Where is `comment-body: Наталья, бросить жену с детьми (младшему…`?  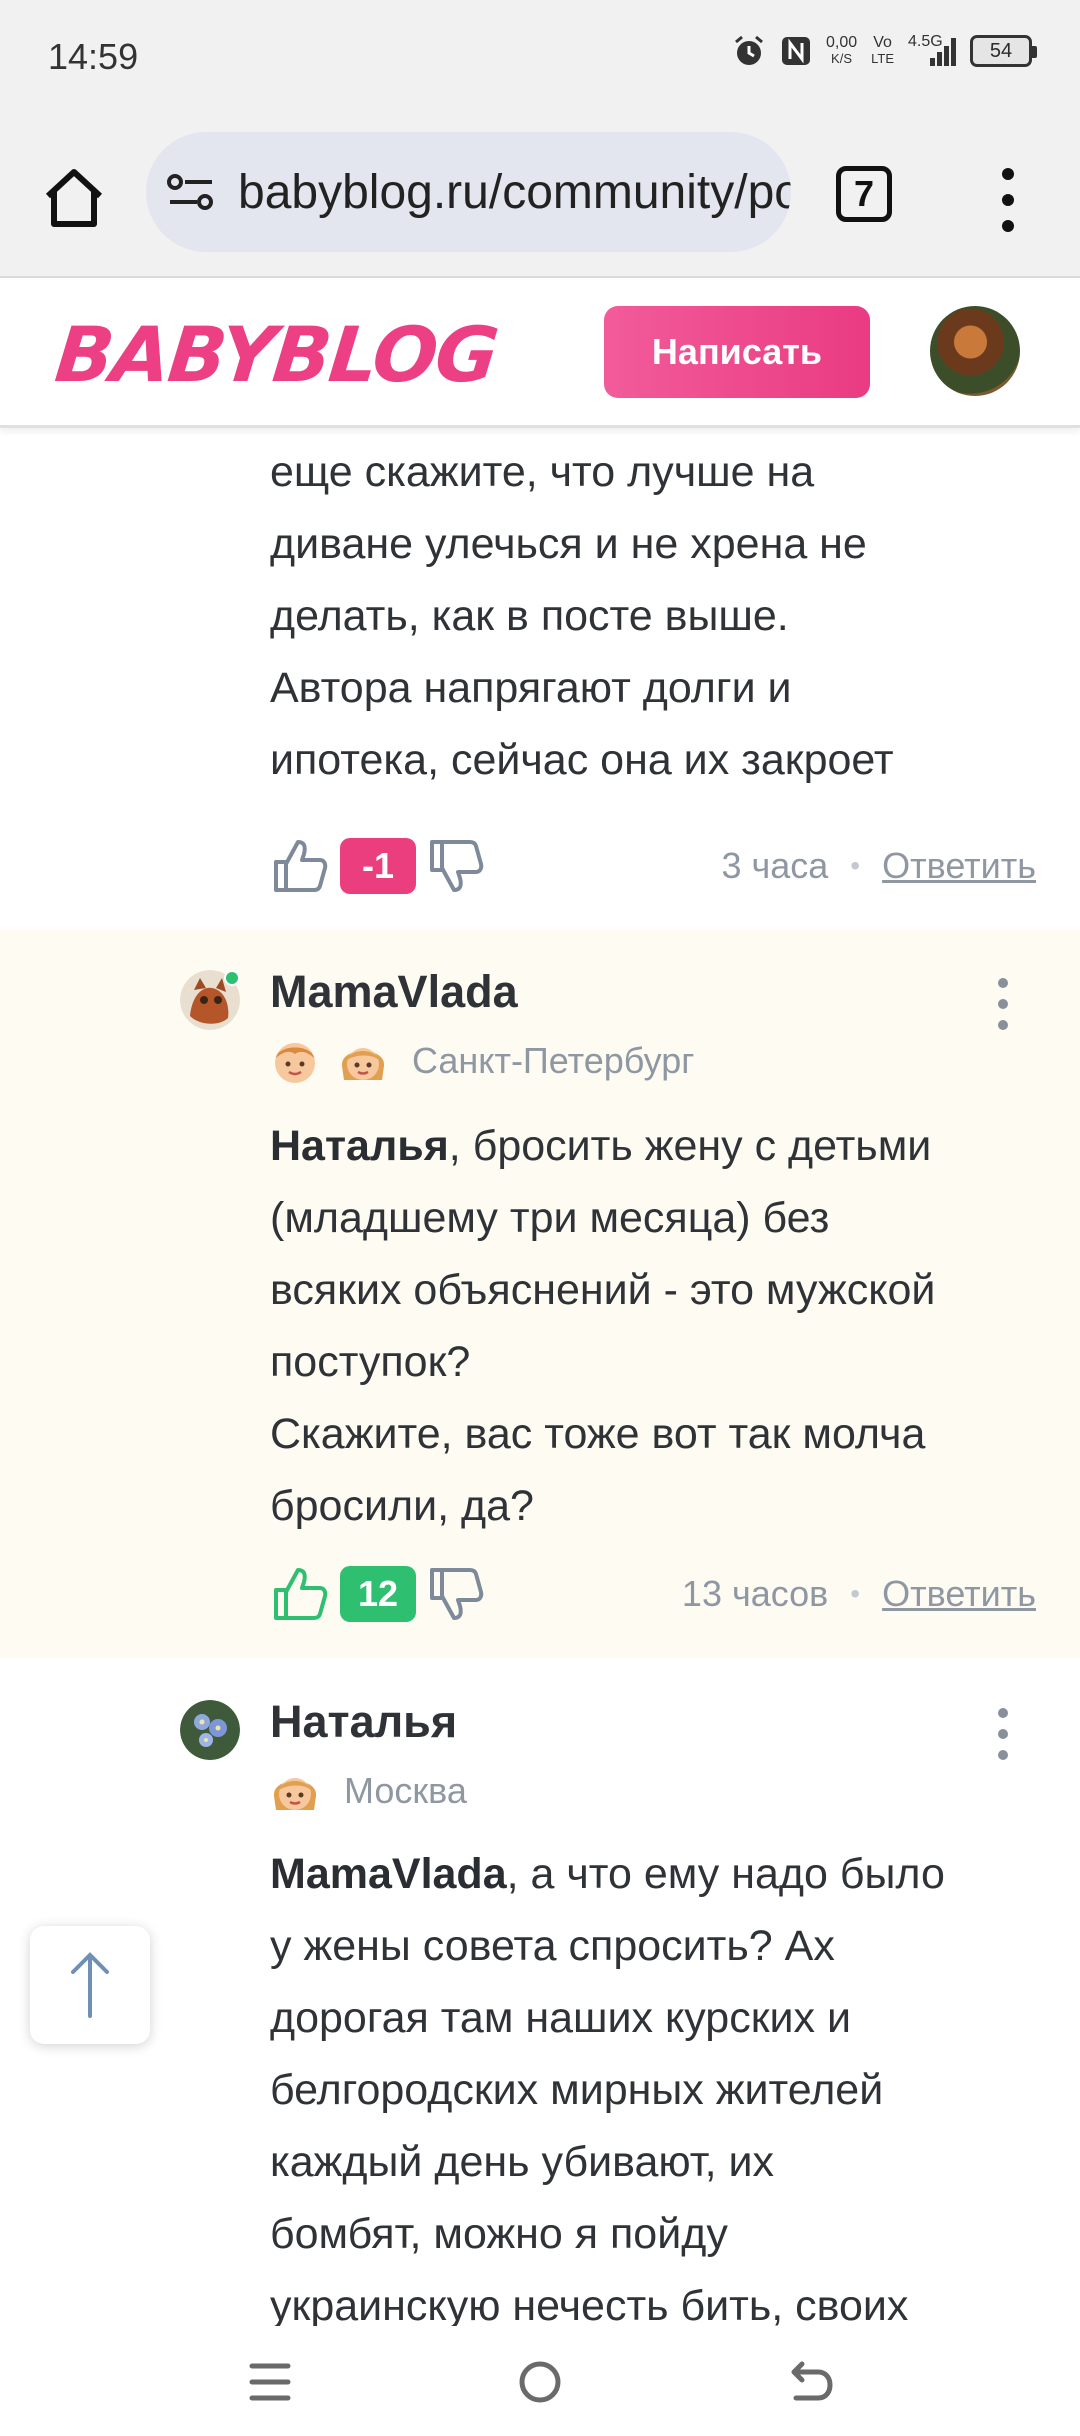 comment-body: Наталья, бросить жену с детьми (младшему… is located at coordinates (660, 1326).